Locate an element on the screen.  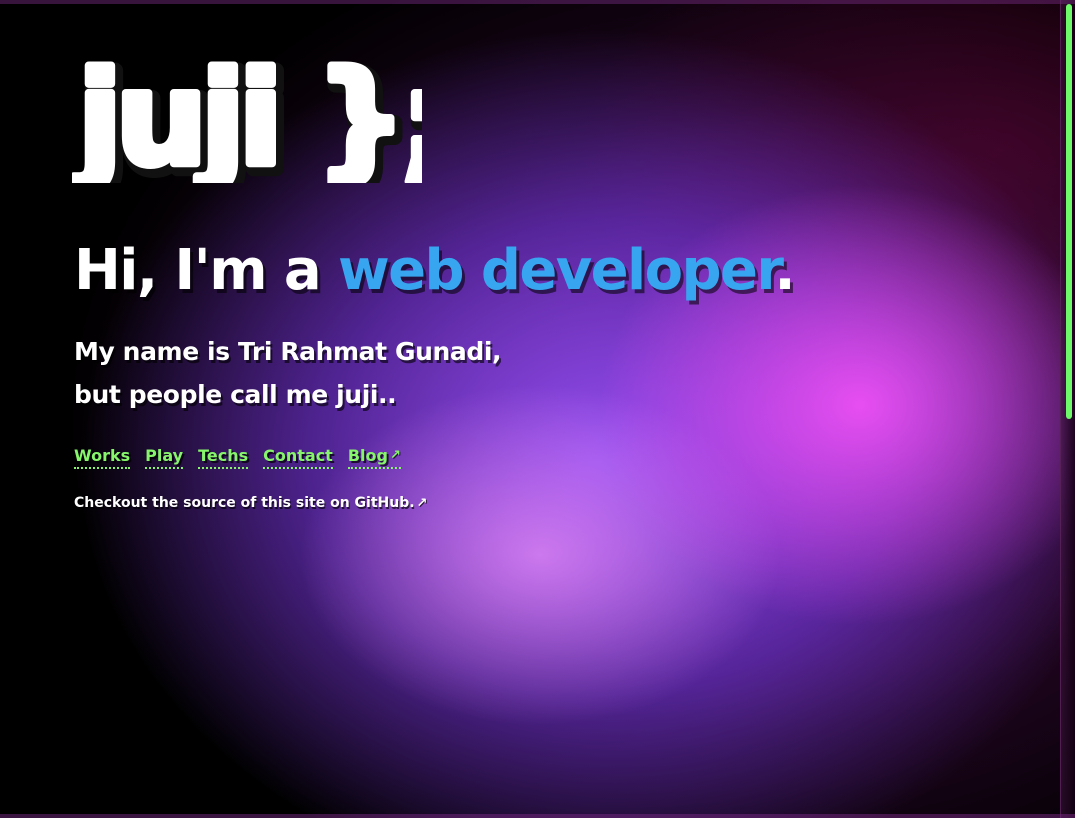
logo: juji }; juji }; is located at coordinates (247, 105).